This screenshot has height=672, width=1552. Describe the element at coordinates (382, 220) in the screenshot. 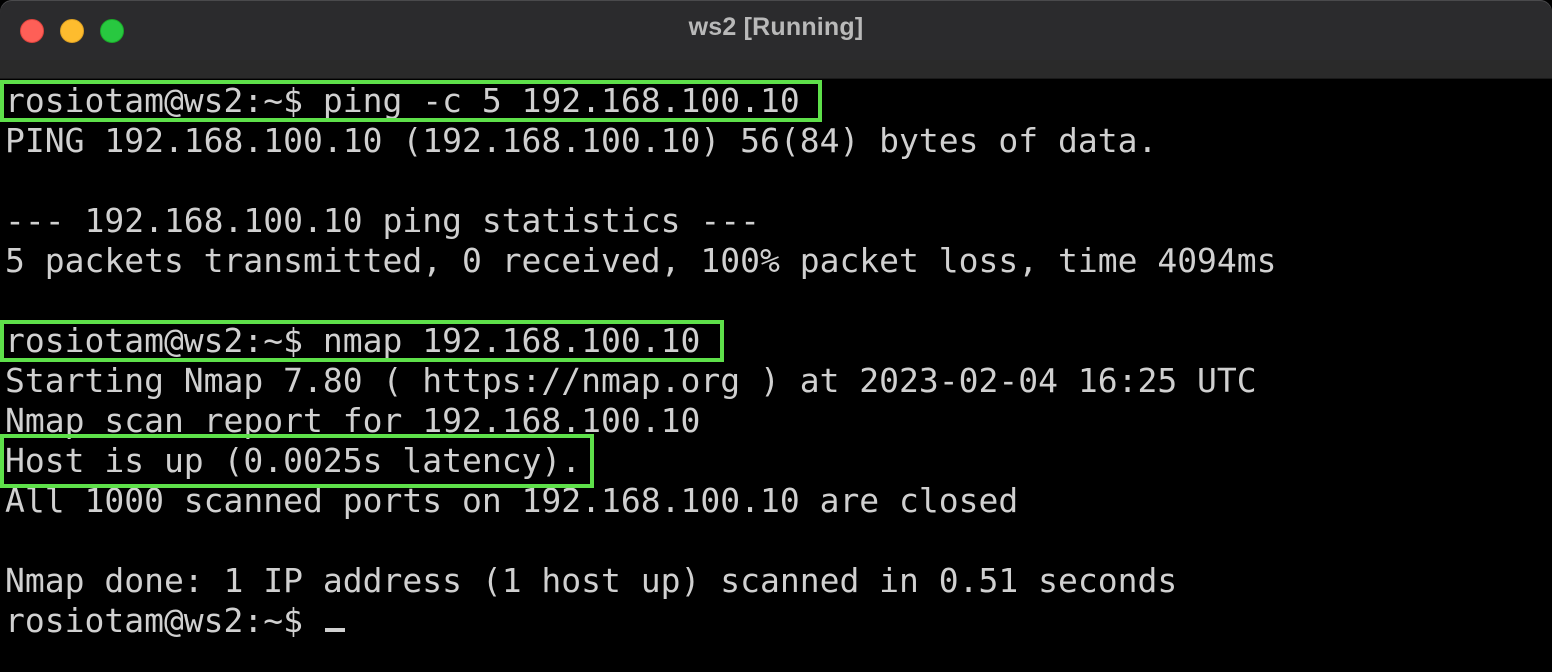

I see `terminal-line-ping-stats-header: --- 192.168.100.10 ping statistics ---` at that location.